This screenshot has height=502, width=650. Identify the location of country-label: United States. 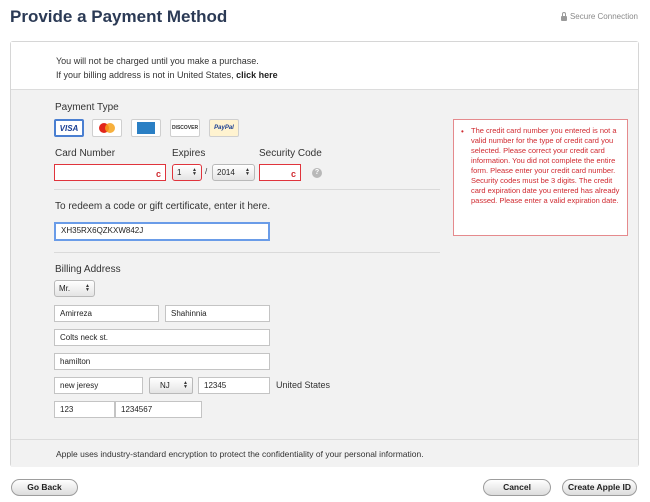
(303, 385).